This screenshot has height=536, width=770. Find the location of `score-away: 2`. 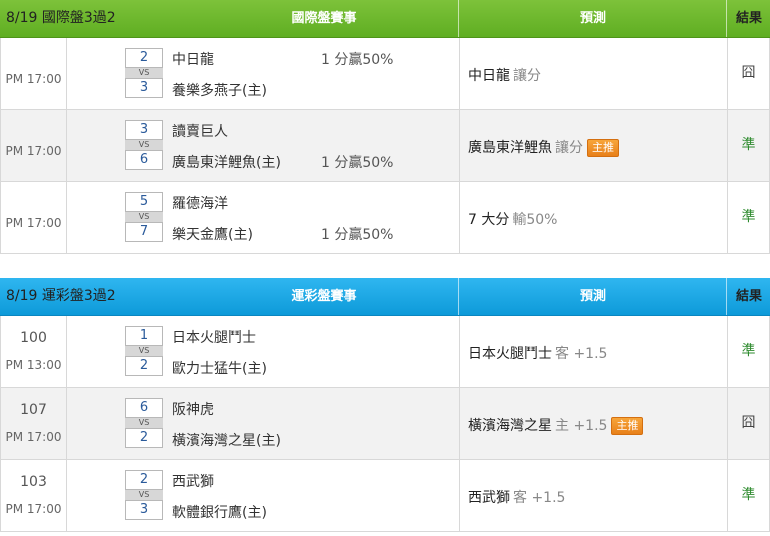

score-away: 2 is located at coordinates (144, 480).